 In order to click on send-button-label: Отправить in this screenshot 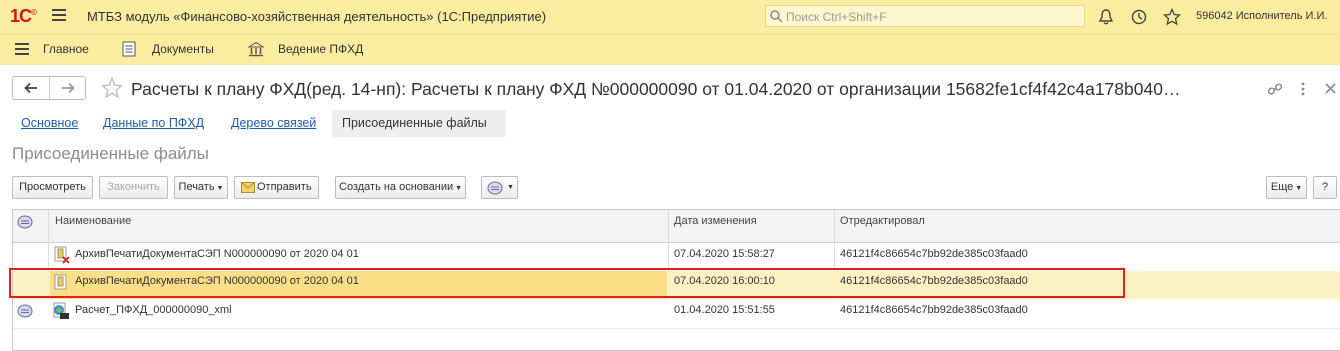, I will do `click(284, 187)`.